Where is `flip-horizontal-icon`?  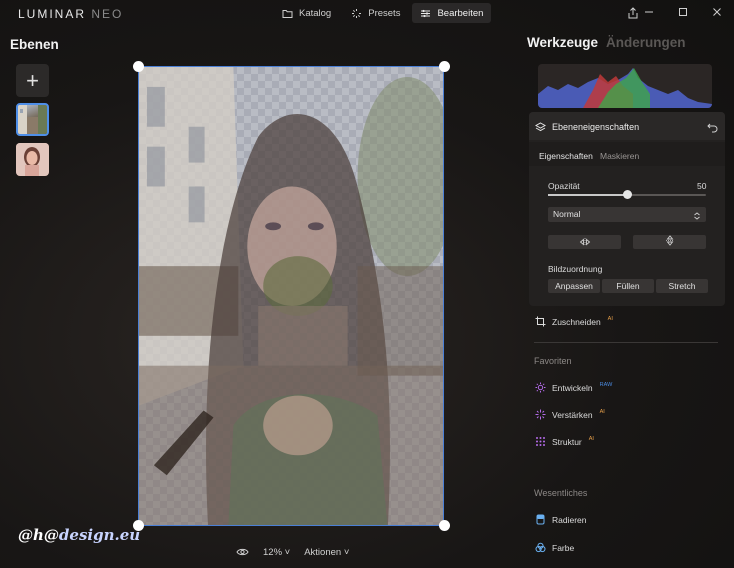
flip-horizontal-icon is located at coordinates (585, 242).